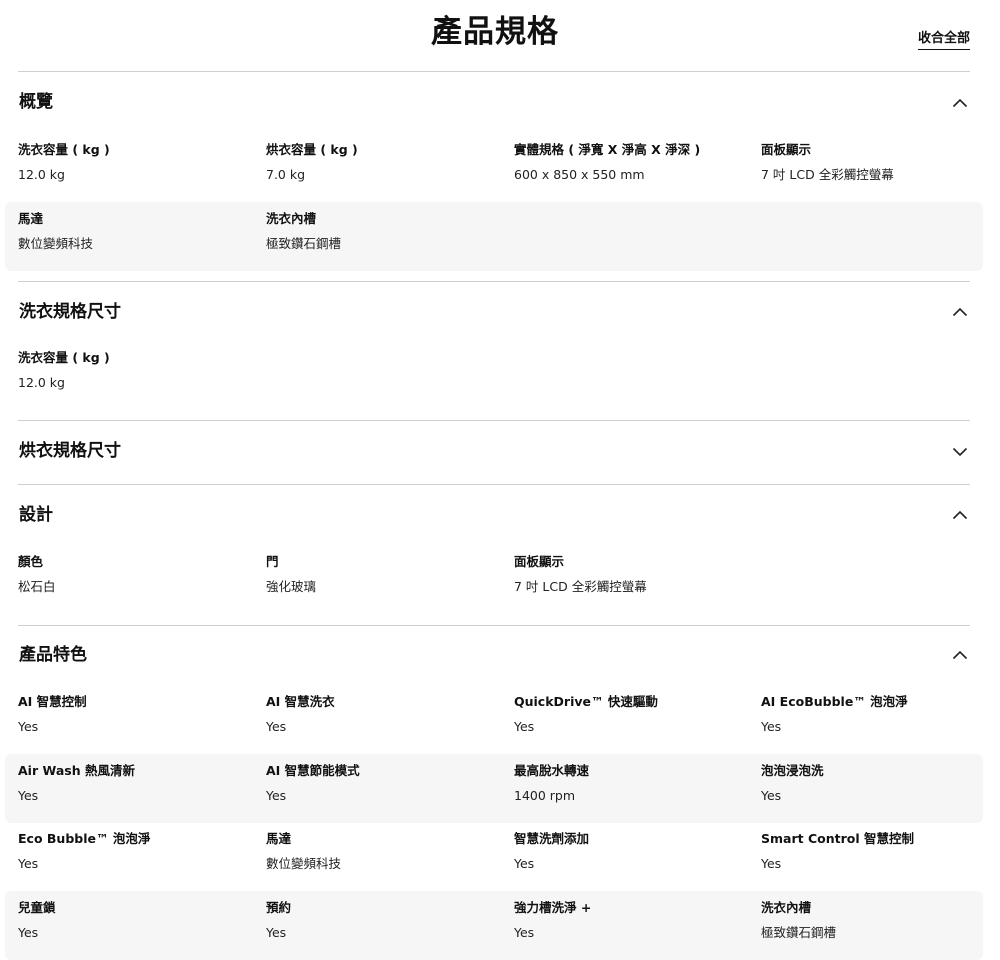 The height and width of the screenshot is (960, 1000). I want to click on spec-row: 兒童鎖 Yes 預約 Yes 強力槽洗淨 + Yes 洗衣內槽極致鑽石鋼槽, so click(494, 925).